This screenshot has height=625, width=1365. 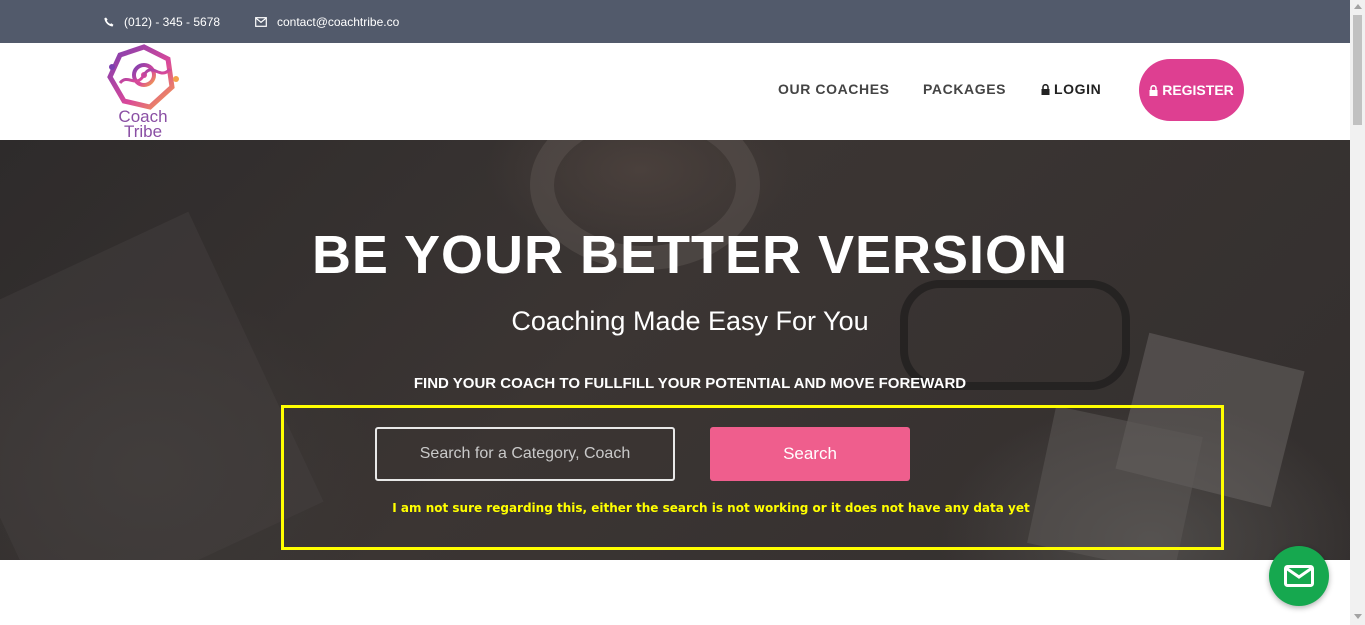 I want to click on contact-email: contact@coachtribe.co, so click(x=327, y=22).